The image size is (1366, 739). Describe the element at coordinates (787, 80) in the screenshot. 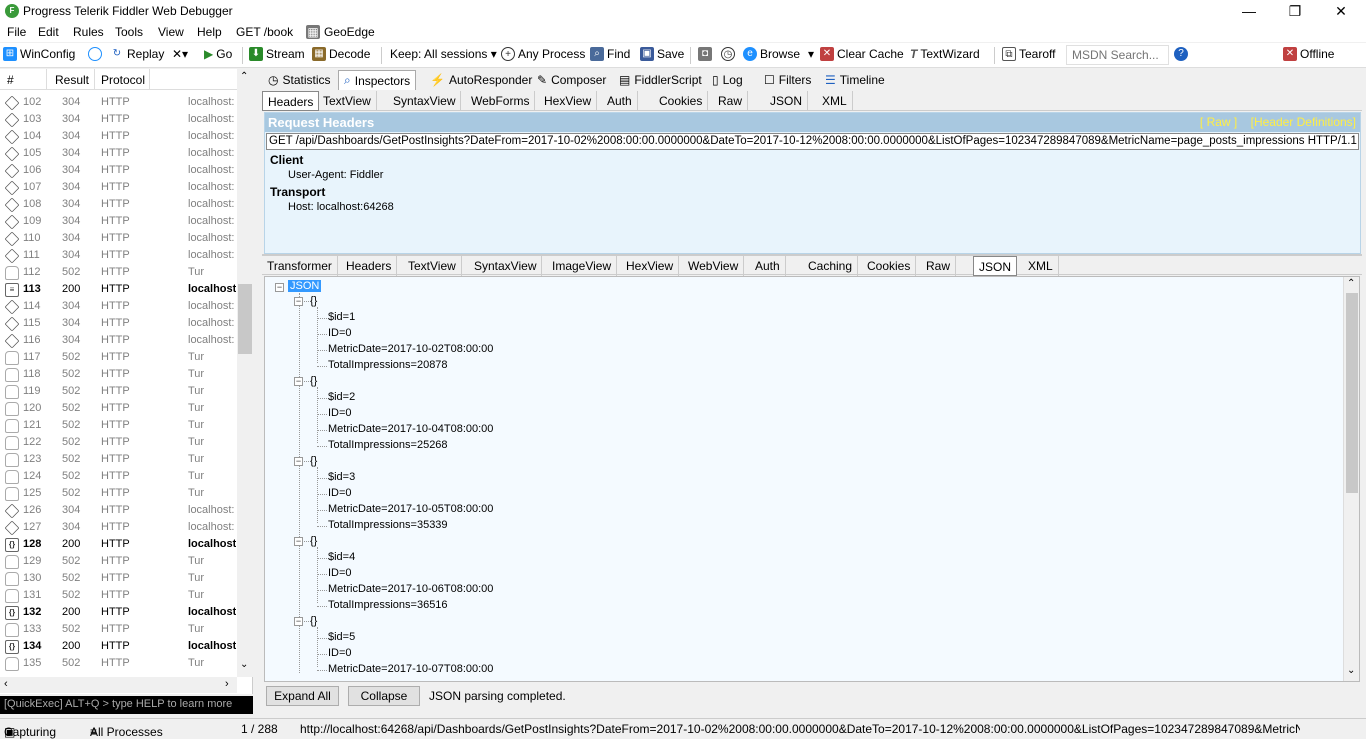

I see `tab-filters: ☐ Filters` at that location.